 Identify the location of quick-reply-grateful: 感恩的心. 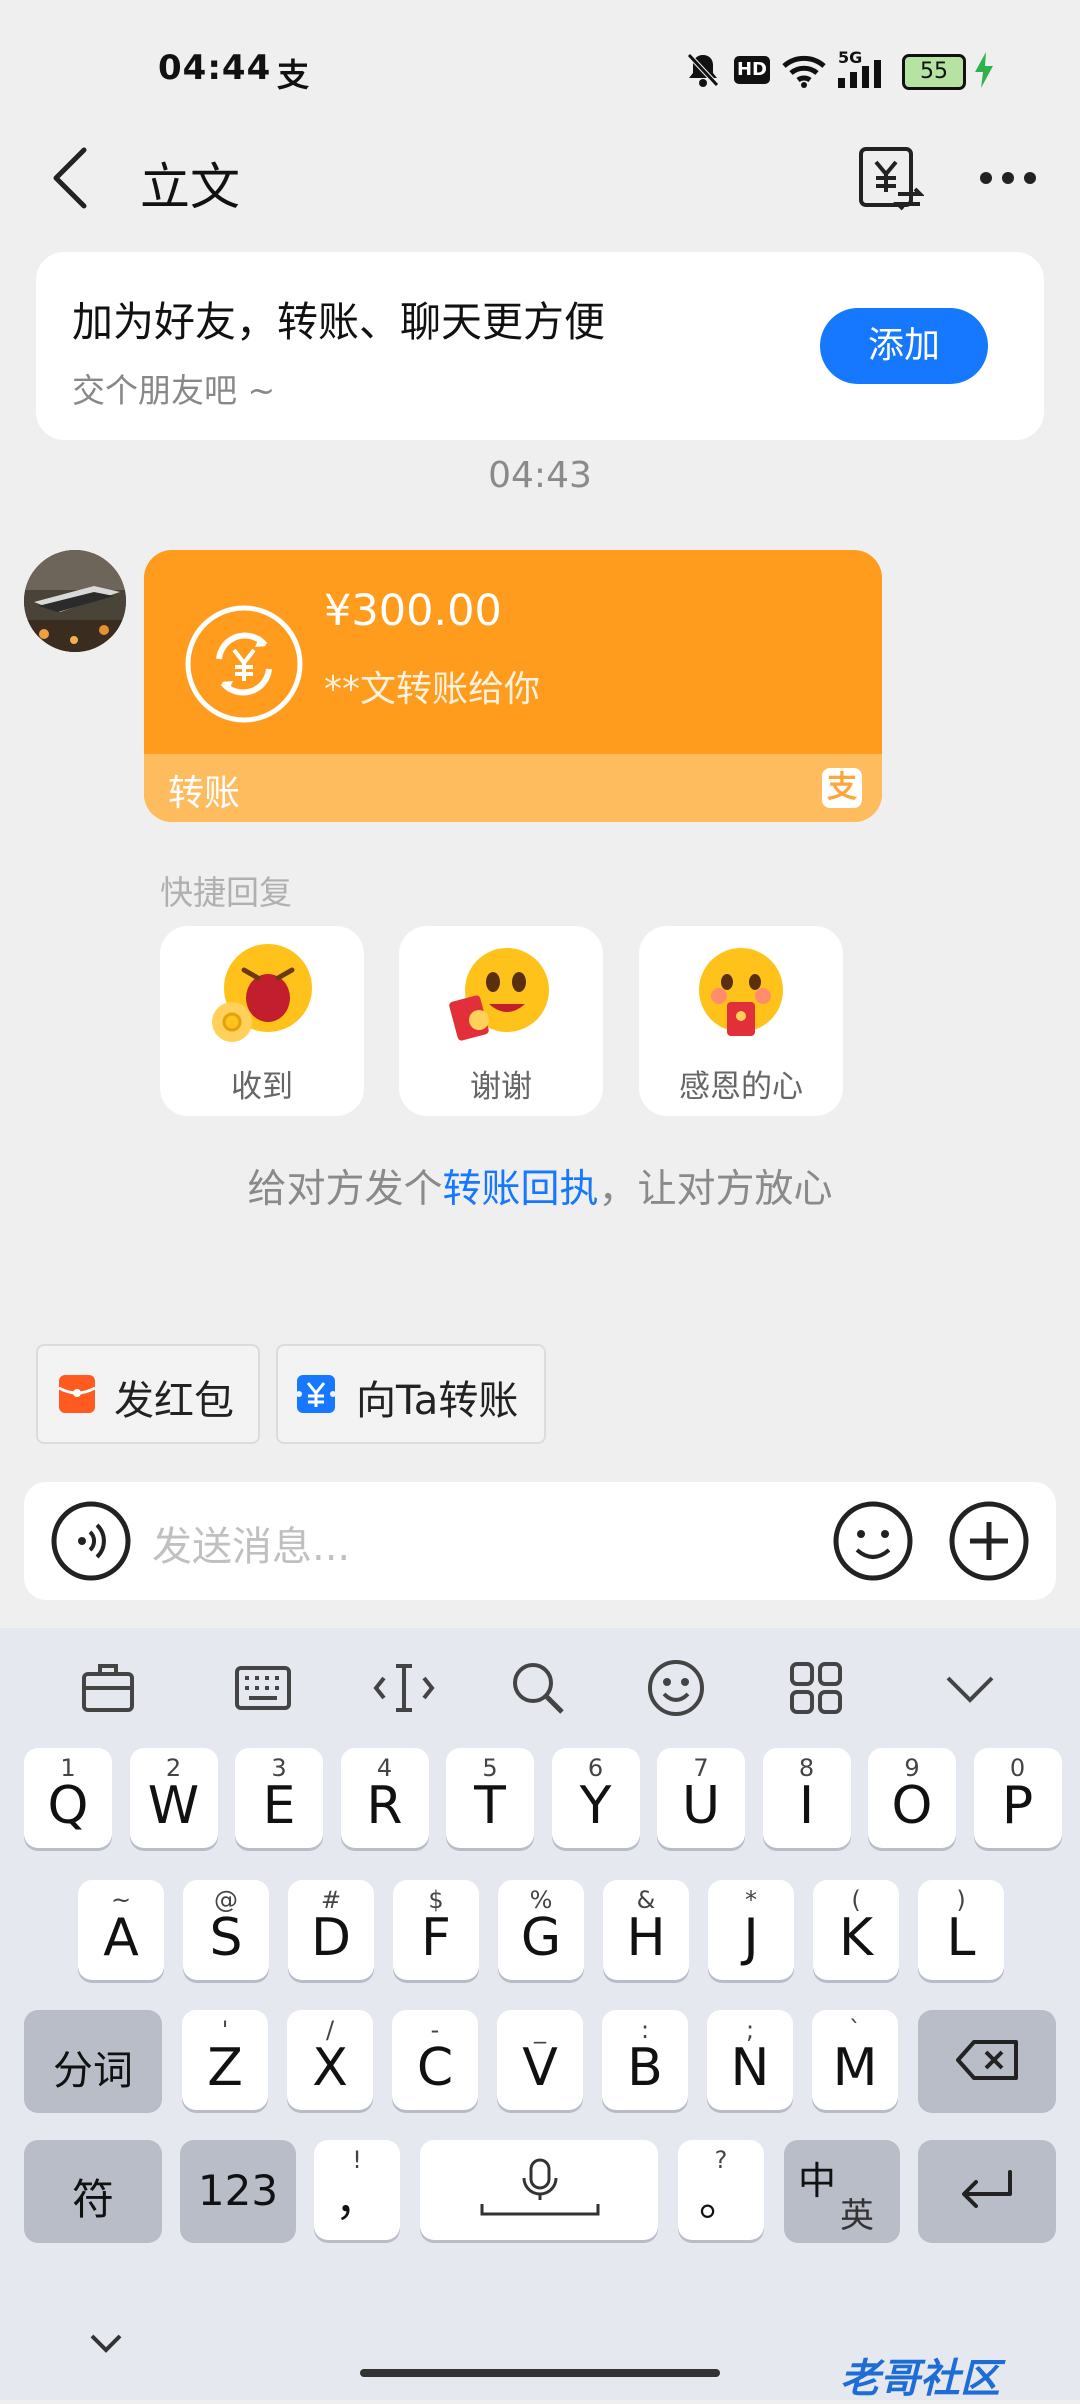
(741, 1021).